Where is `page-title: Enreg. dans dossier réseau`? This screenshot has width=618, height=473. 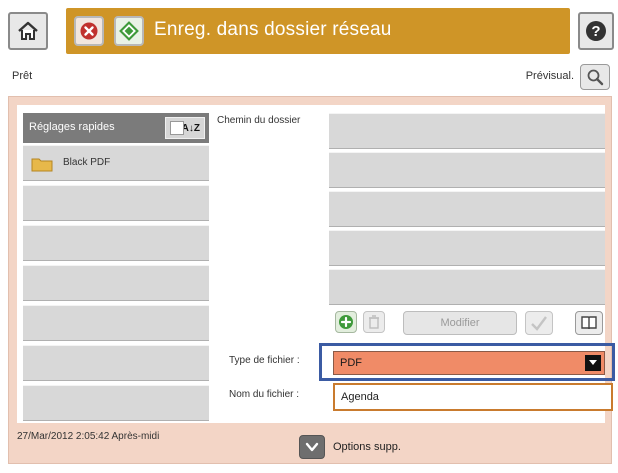
page-title: Enreg. dans dossier réseau is located at coordinates (273, 29).